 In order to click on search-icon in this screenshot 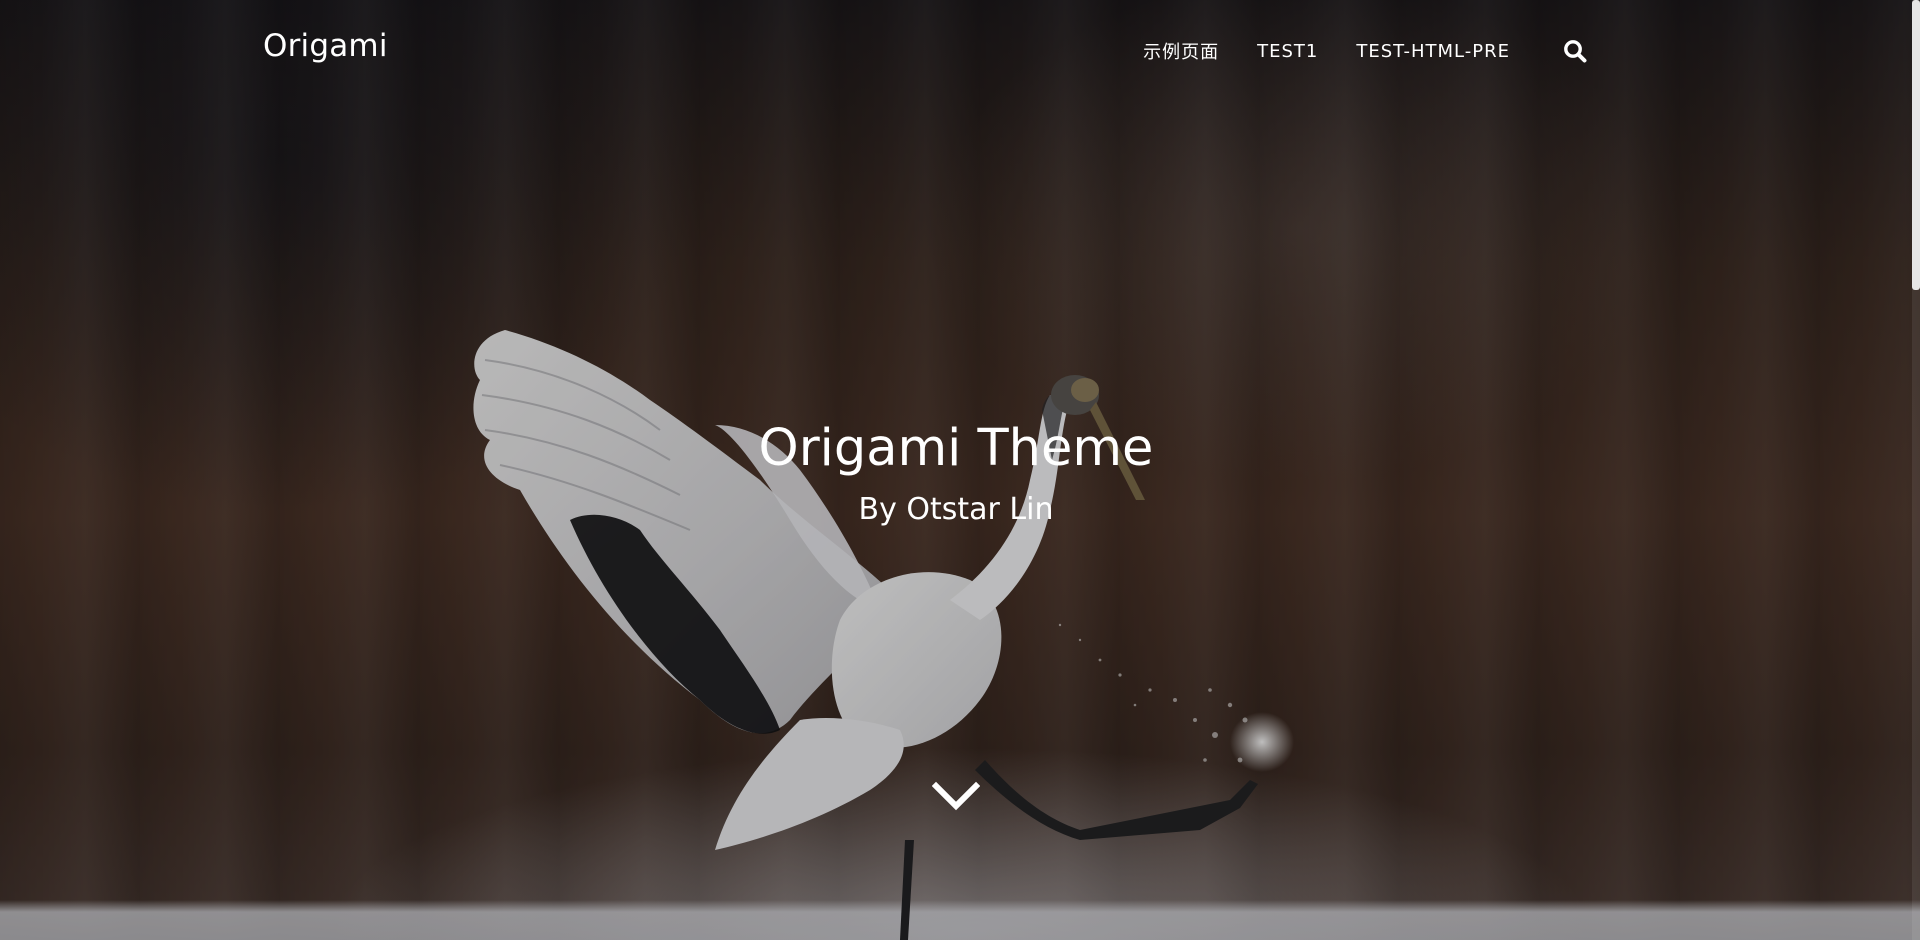, I will do `click(1575, 51)`.